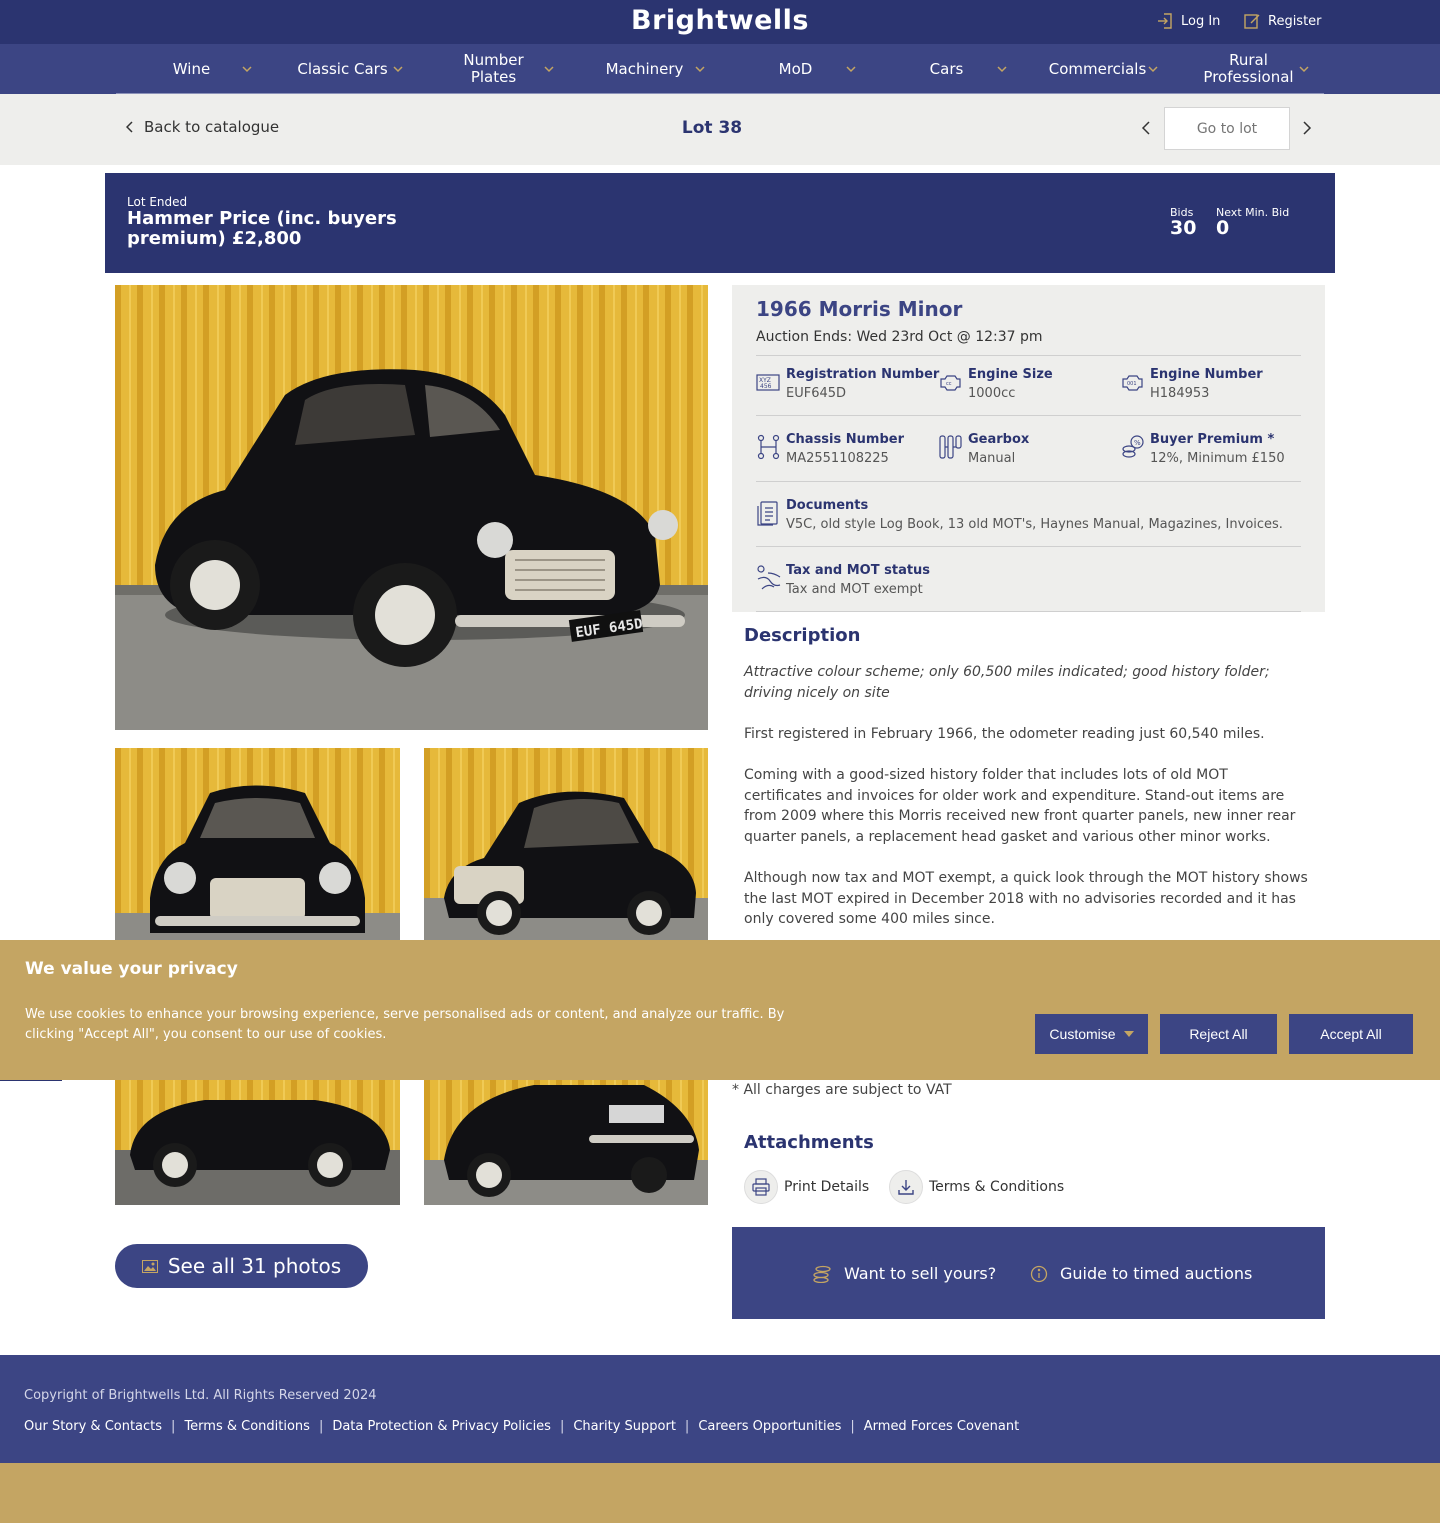  What do you see at coordinates (1132, 384) in the screenshot?
I see `svg-text: 001` at bounding box center [1132, 384].